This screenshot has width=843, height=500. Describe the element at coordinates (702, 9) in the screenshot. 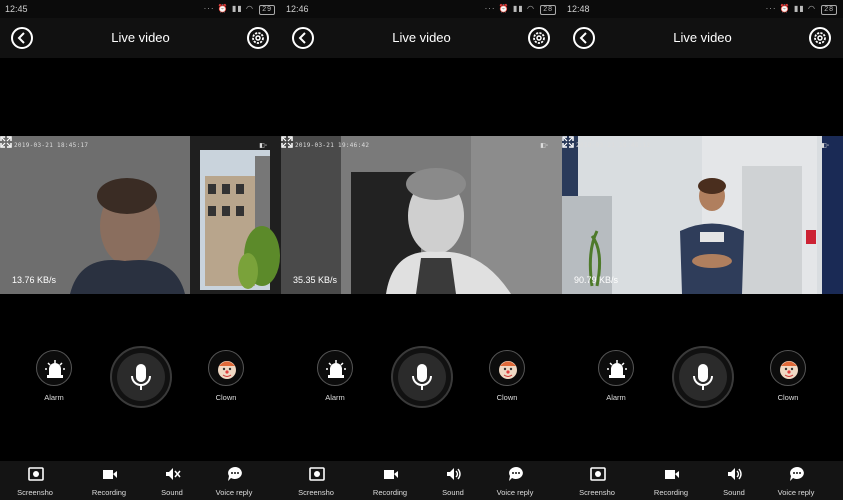

I see `status-bar: 12:48 ··· ⏰ ▮▮ ◠ 28` at that location.